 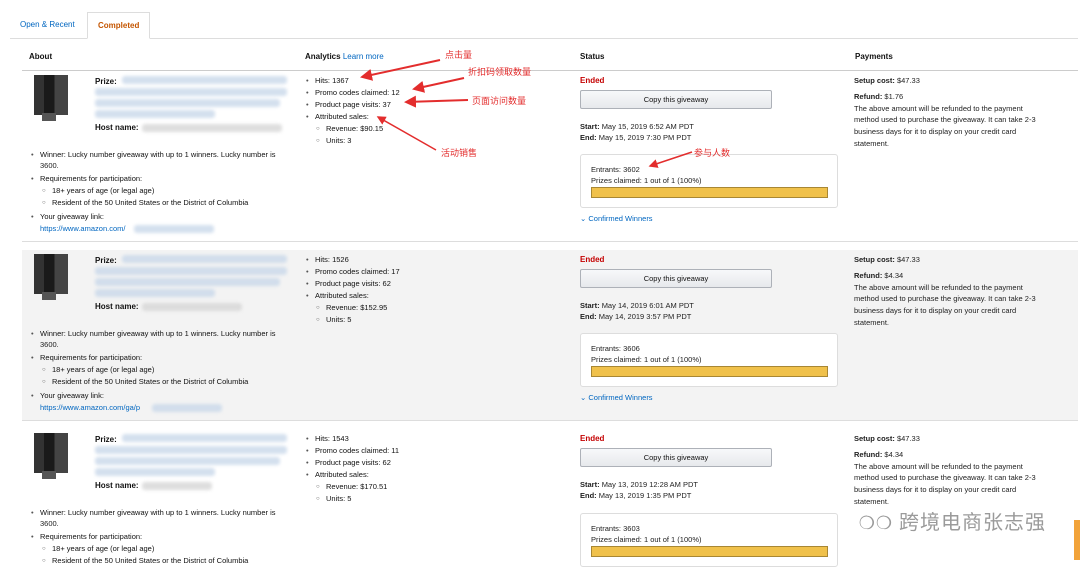 What do you see at coordinates (712, 153) in the screenshot?
I see `annotation-entrants: 参与人数` at bounding box center [712, 153].